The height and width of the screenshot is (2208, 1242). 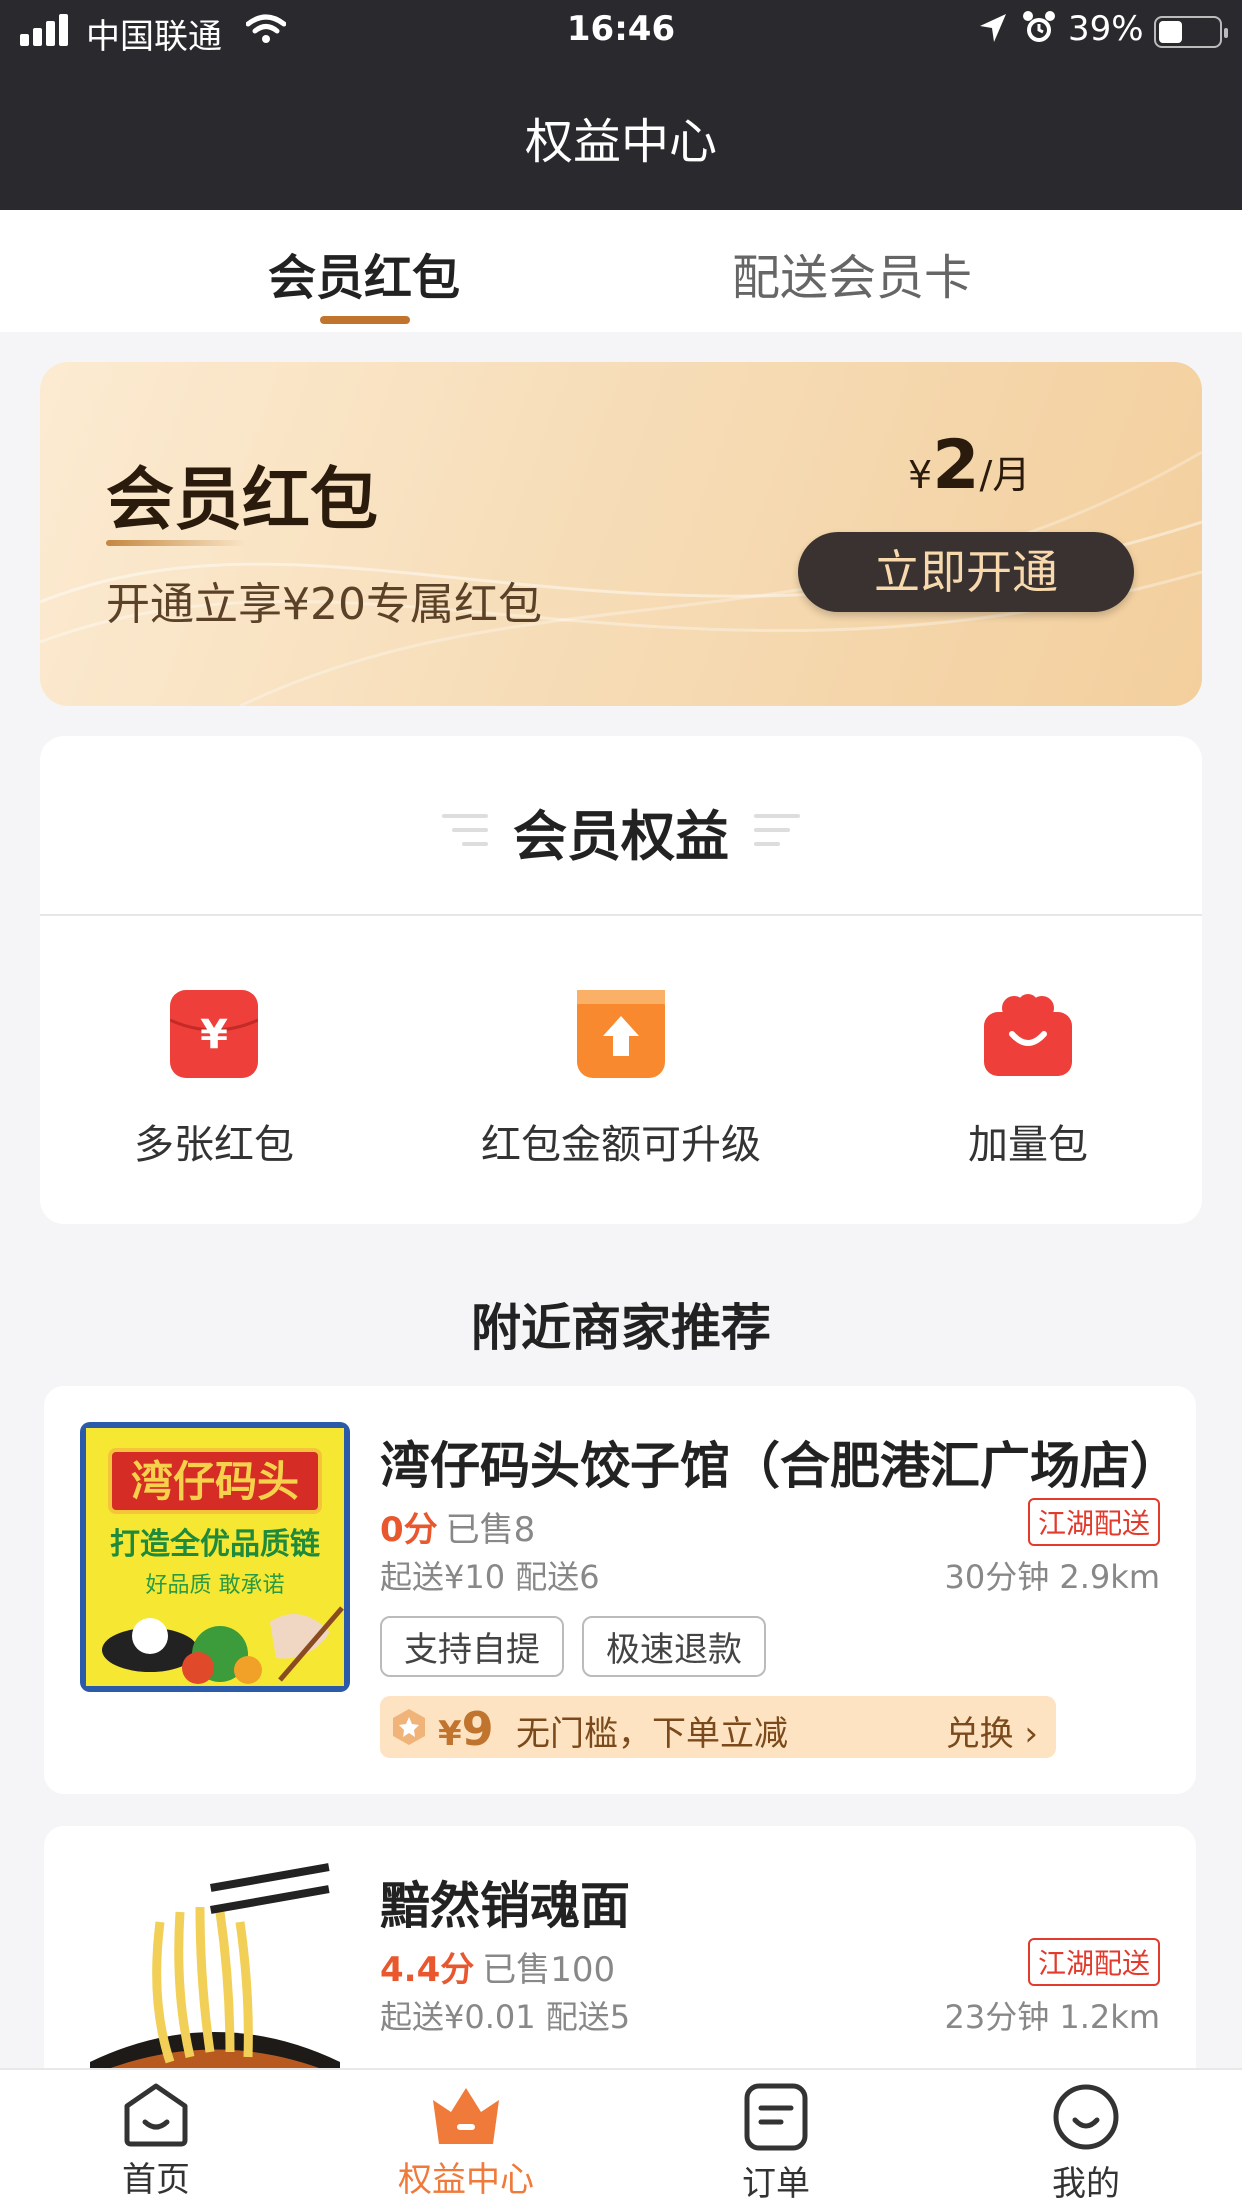 I want to click on sold-count: 已售8, so click(x=490, y=1530).